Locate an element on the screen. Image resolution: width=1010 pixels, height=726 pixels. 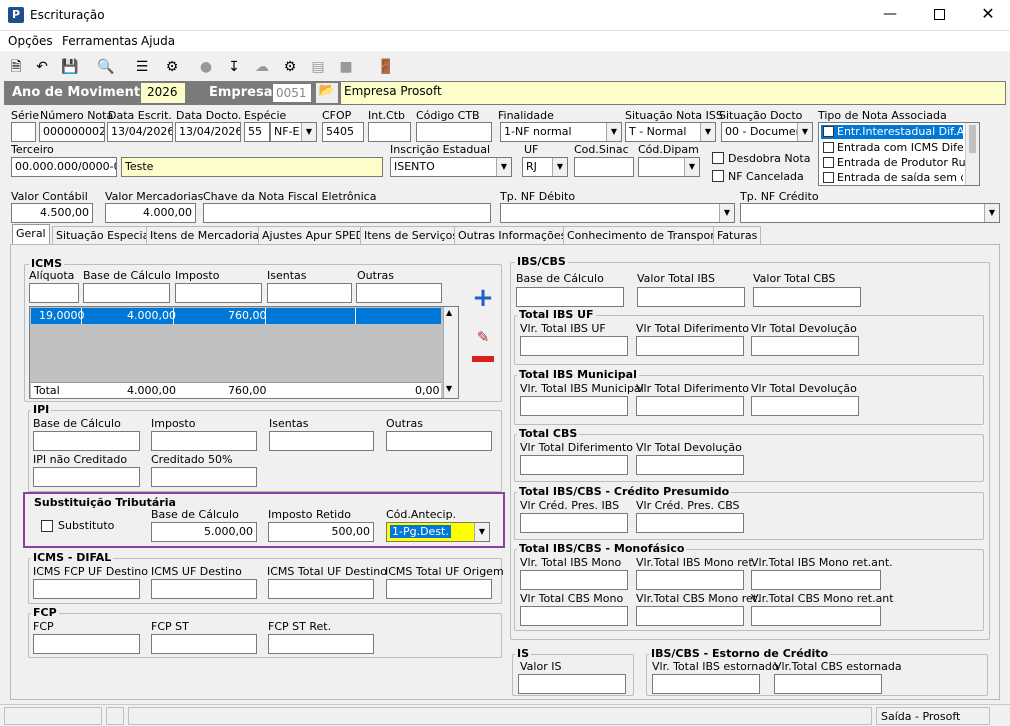
fcp-st-ret-input is located at coordinates (321, 644).